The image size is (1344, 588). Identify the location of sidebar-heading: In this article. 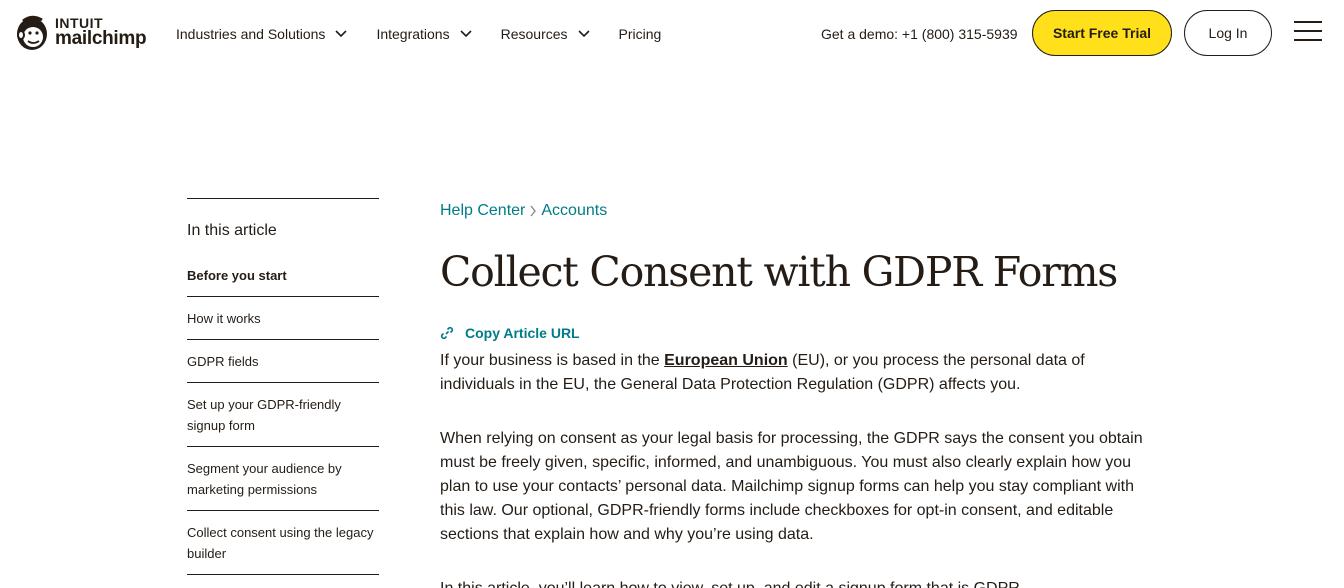
(232, 230).